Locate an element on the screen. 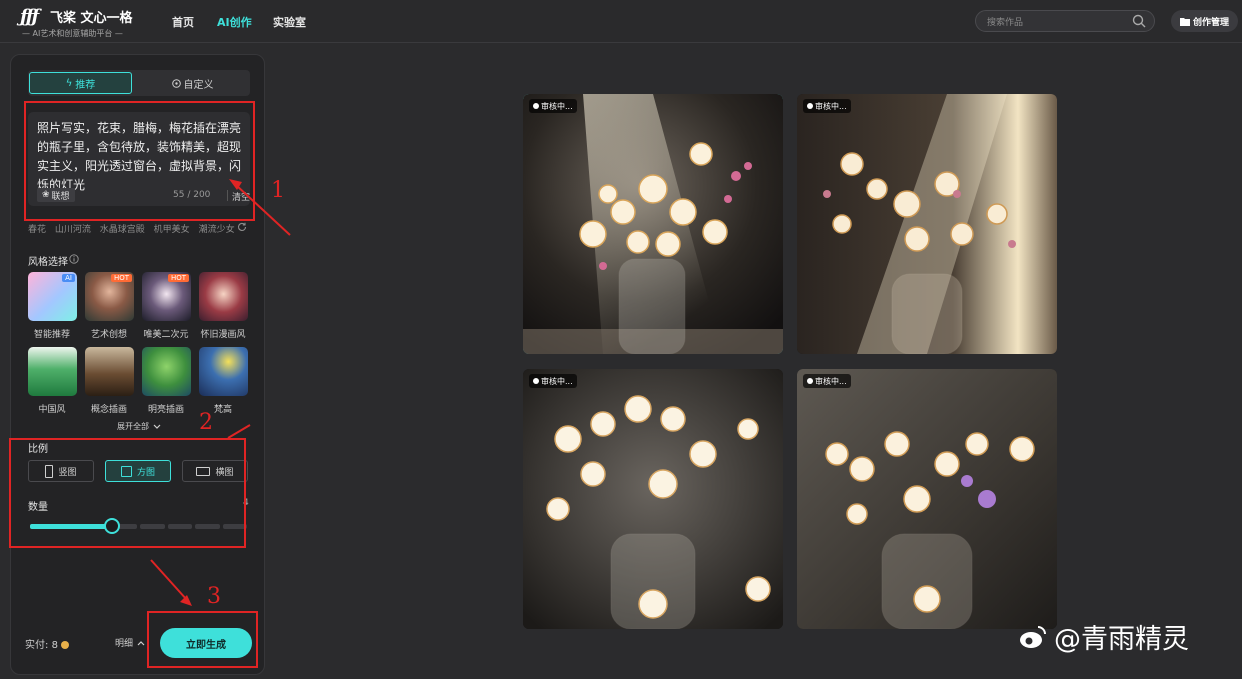 This screenshot has width=1242, height=679. expand-all-label: 展开全部 is located at coordinates (133, 426).